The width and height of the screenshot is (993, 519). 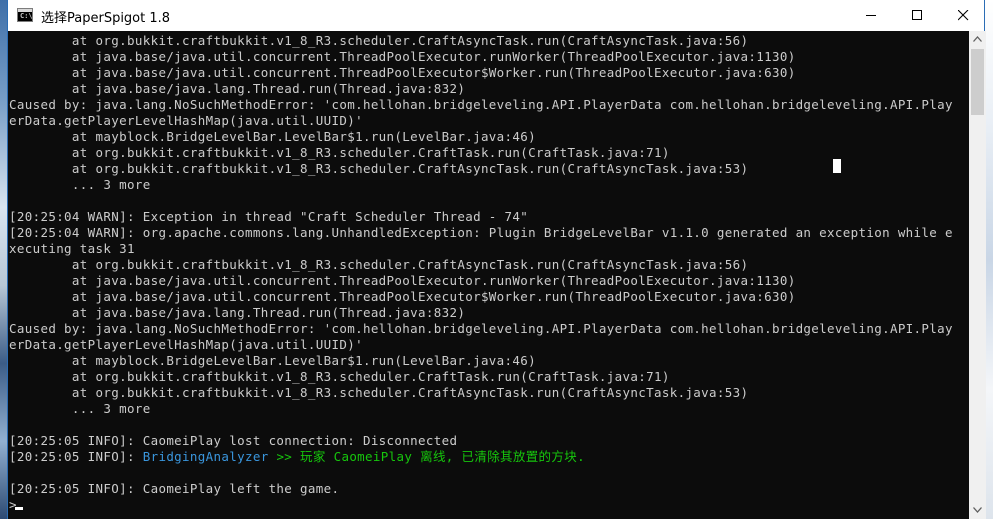 What do you see at coordinates (426, 456) in the screenshot?
I see `plugin-message: >> 玩家 CaomeiPlay 离线, 已清除其放置的方块.` at bounding box center [426, 456].